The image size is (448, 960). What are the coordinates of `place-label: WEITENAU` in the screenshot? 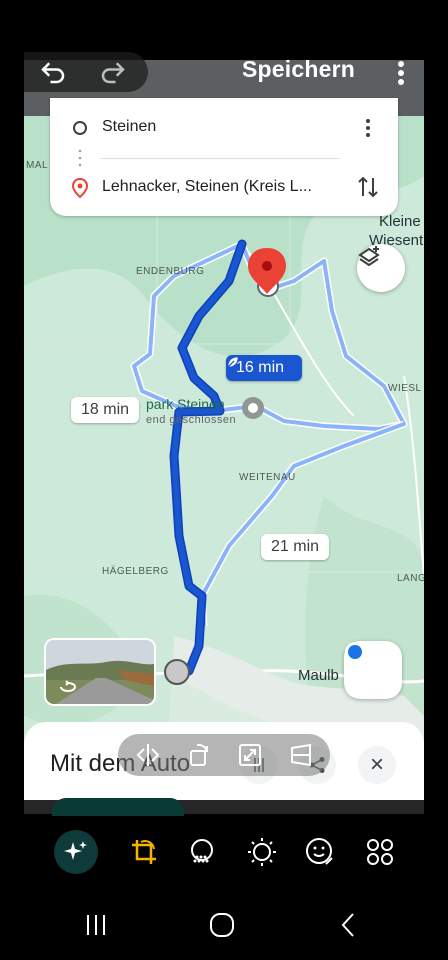 It's located at (267, 477).